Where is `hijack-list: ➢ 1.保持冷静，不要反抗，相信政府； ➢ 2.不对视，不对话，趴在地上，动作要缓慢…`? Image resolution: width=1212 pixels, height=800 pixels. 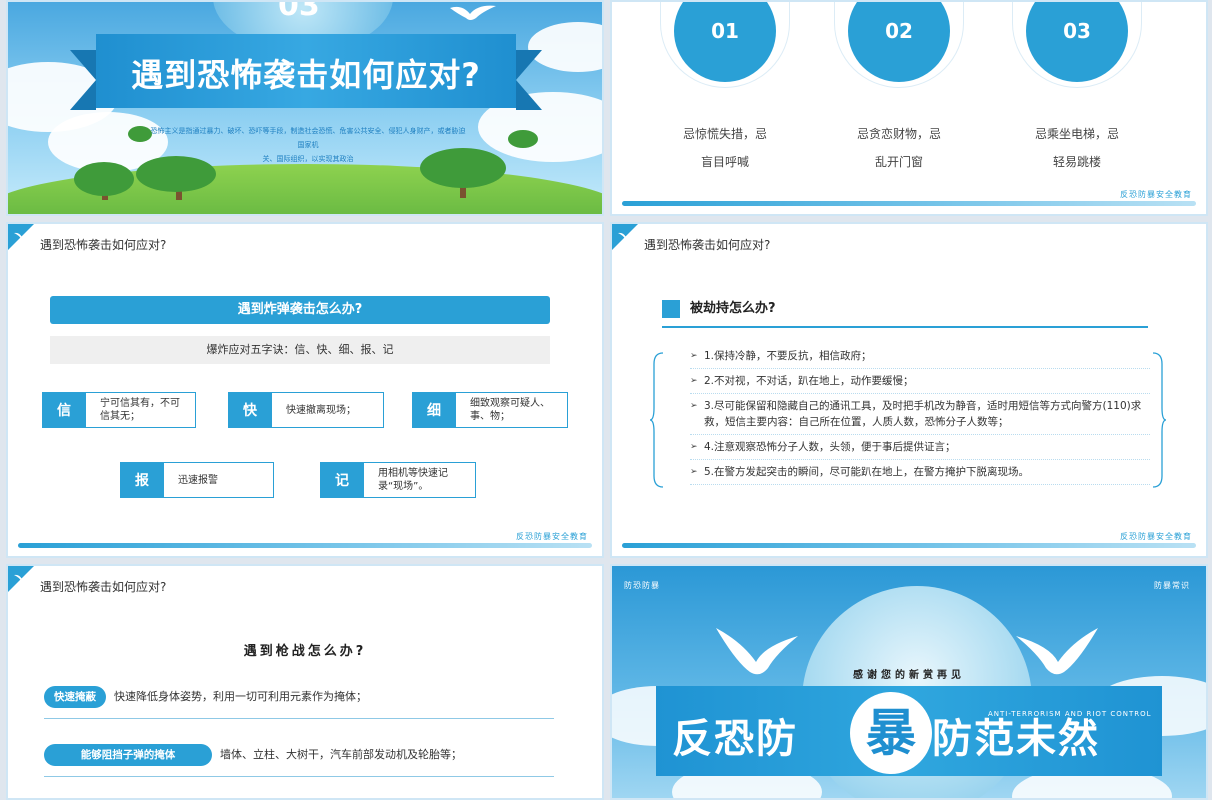 hijack-list: ➢ 1.保持冷静，不要反抗，相信政府； ➢ 2.不对视，不对话，趴在地上，动作要缓慢… is located at coordinates (920, 414).